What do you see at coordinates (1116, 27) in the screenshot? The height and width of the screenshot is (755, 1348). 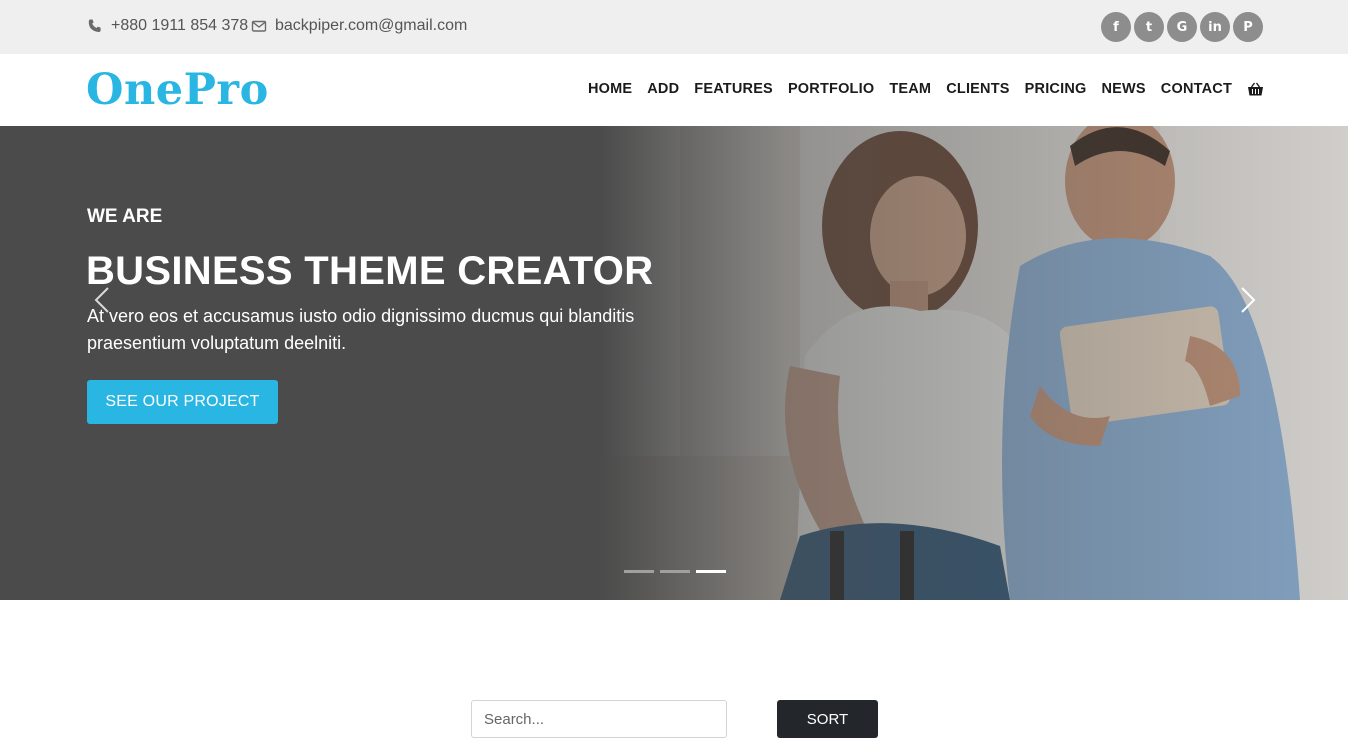 I see `facebook-icon: f` at bounding box center [1116, 27].